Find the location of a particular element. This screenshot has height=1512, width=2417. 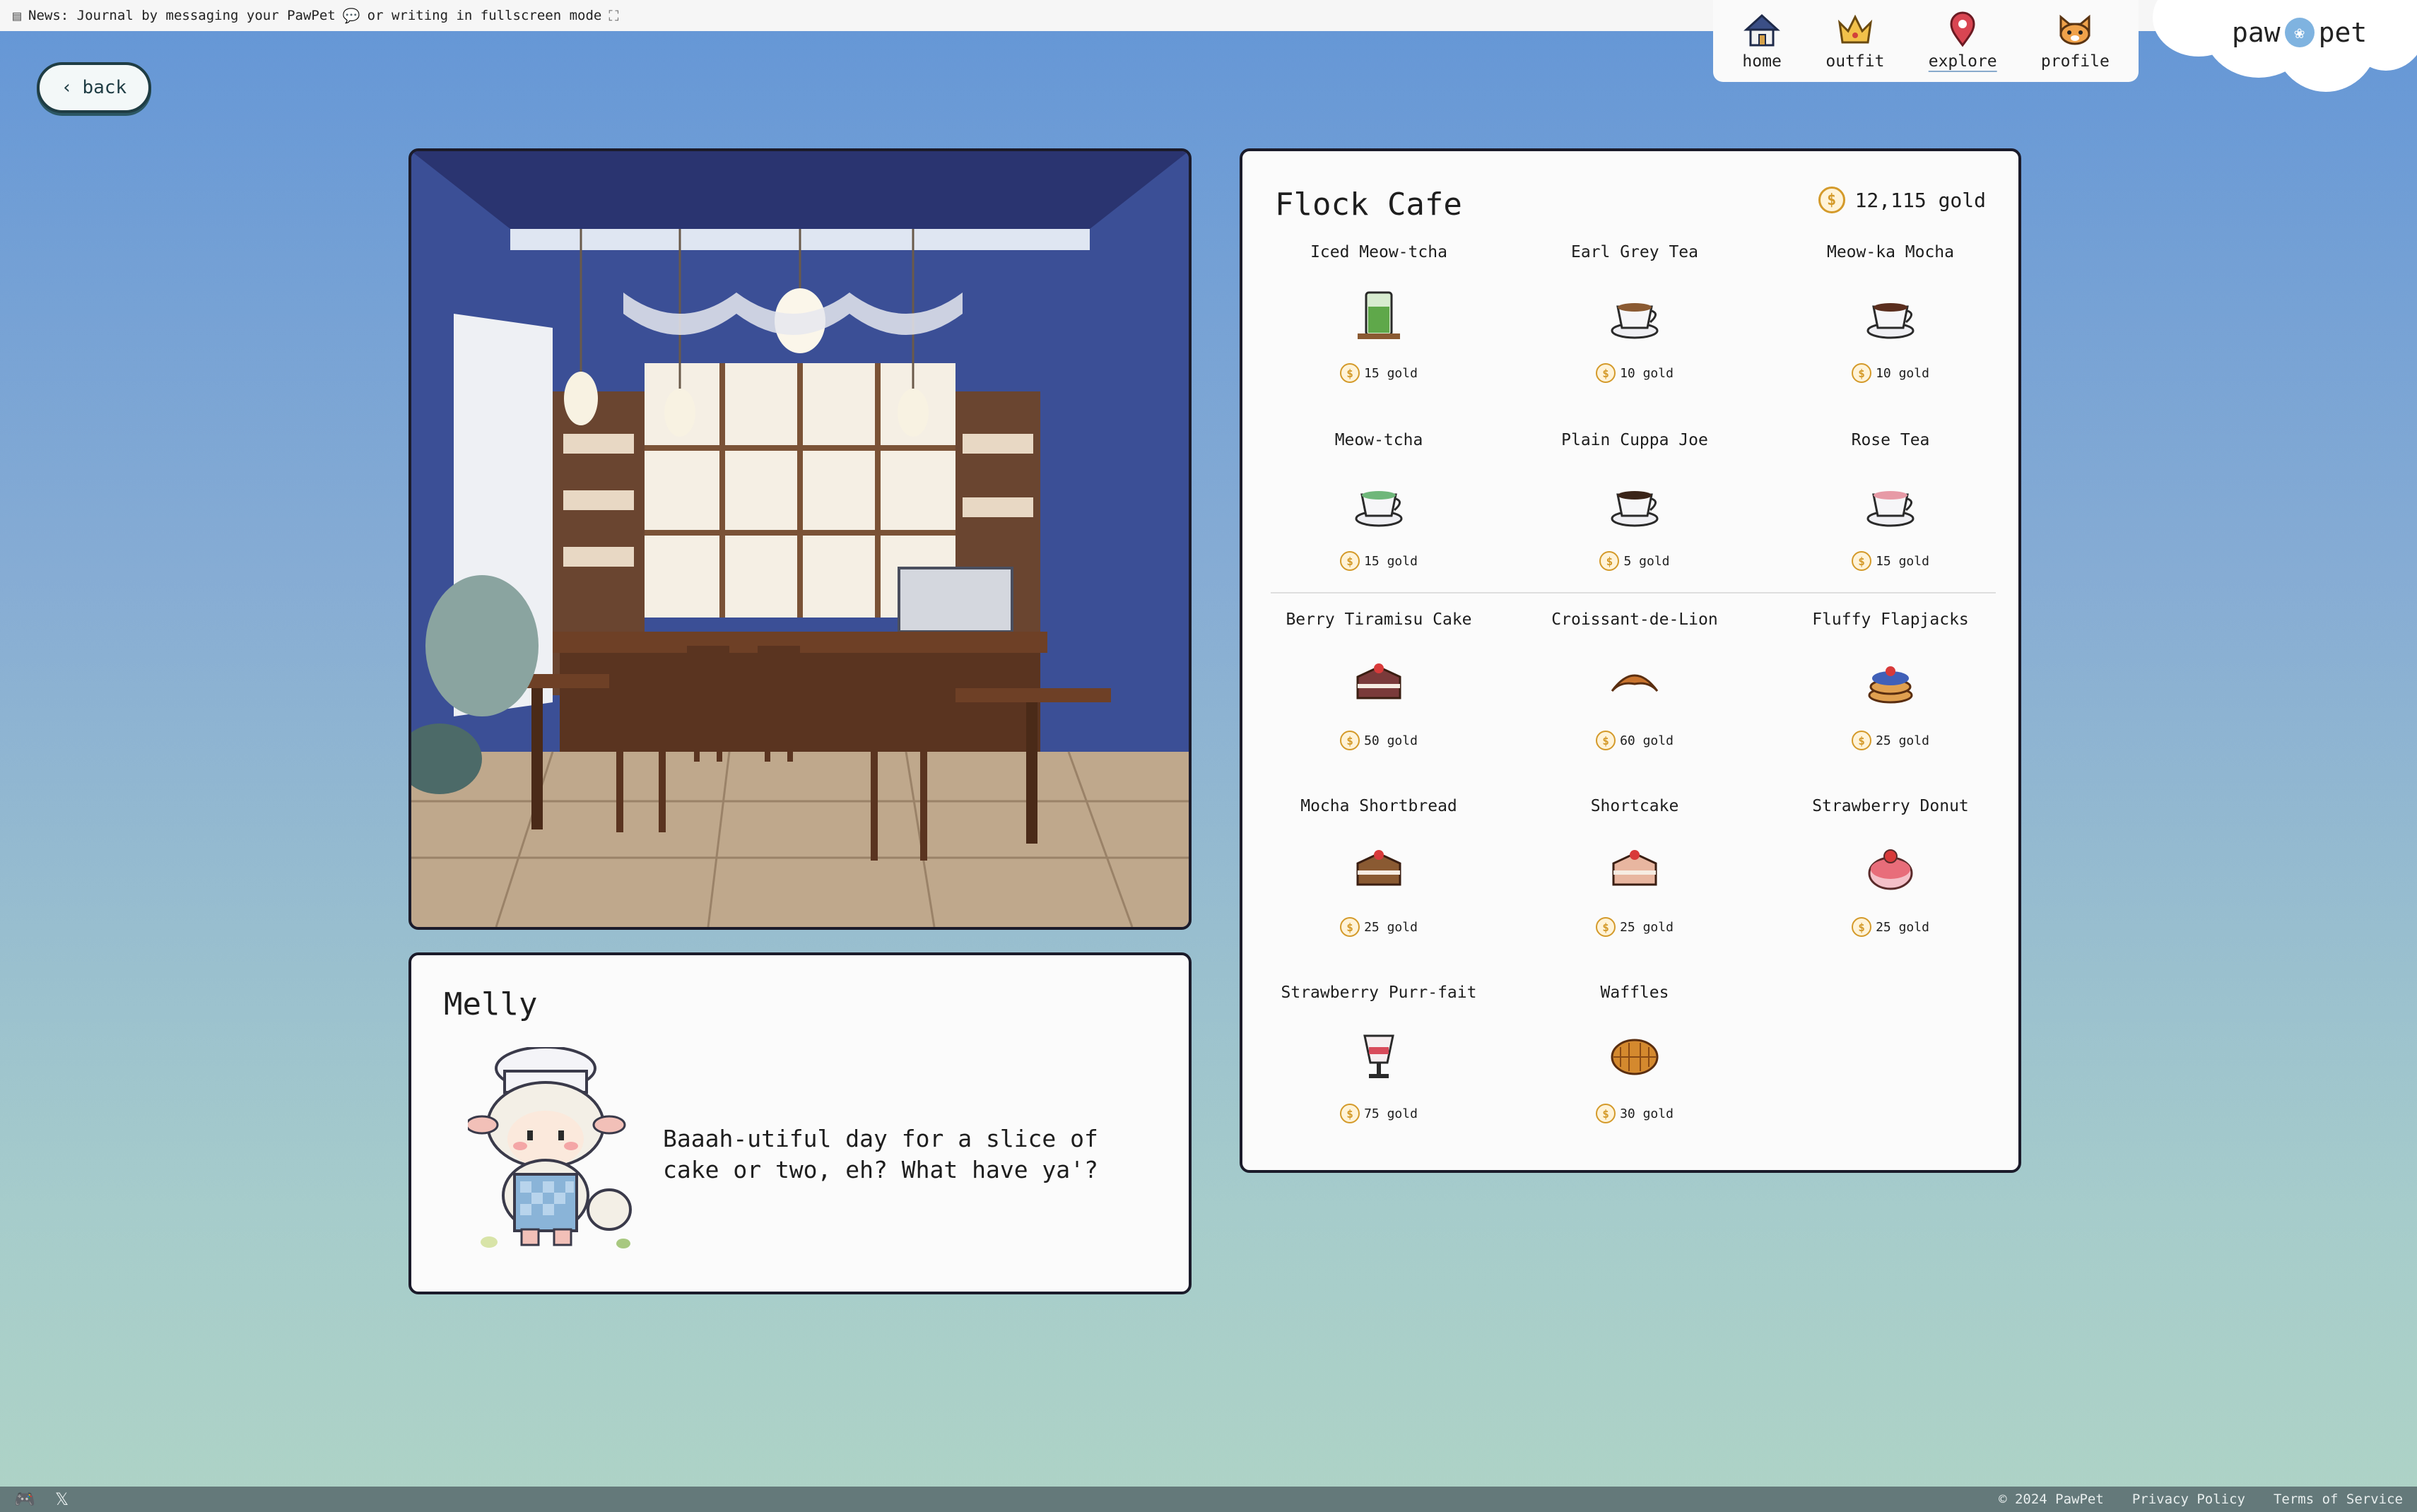

shop-item: Earl Grey Tea $10 gold is located at coordinates (1635, 324).